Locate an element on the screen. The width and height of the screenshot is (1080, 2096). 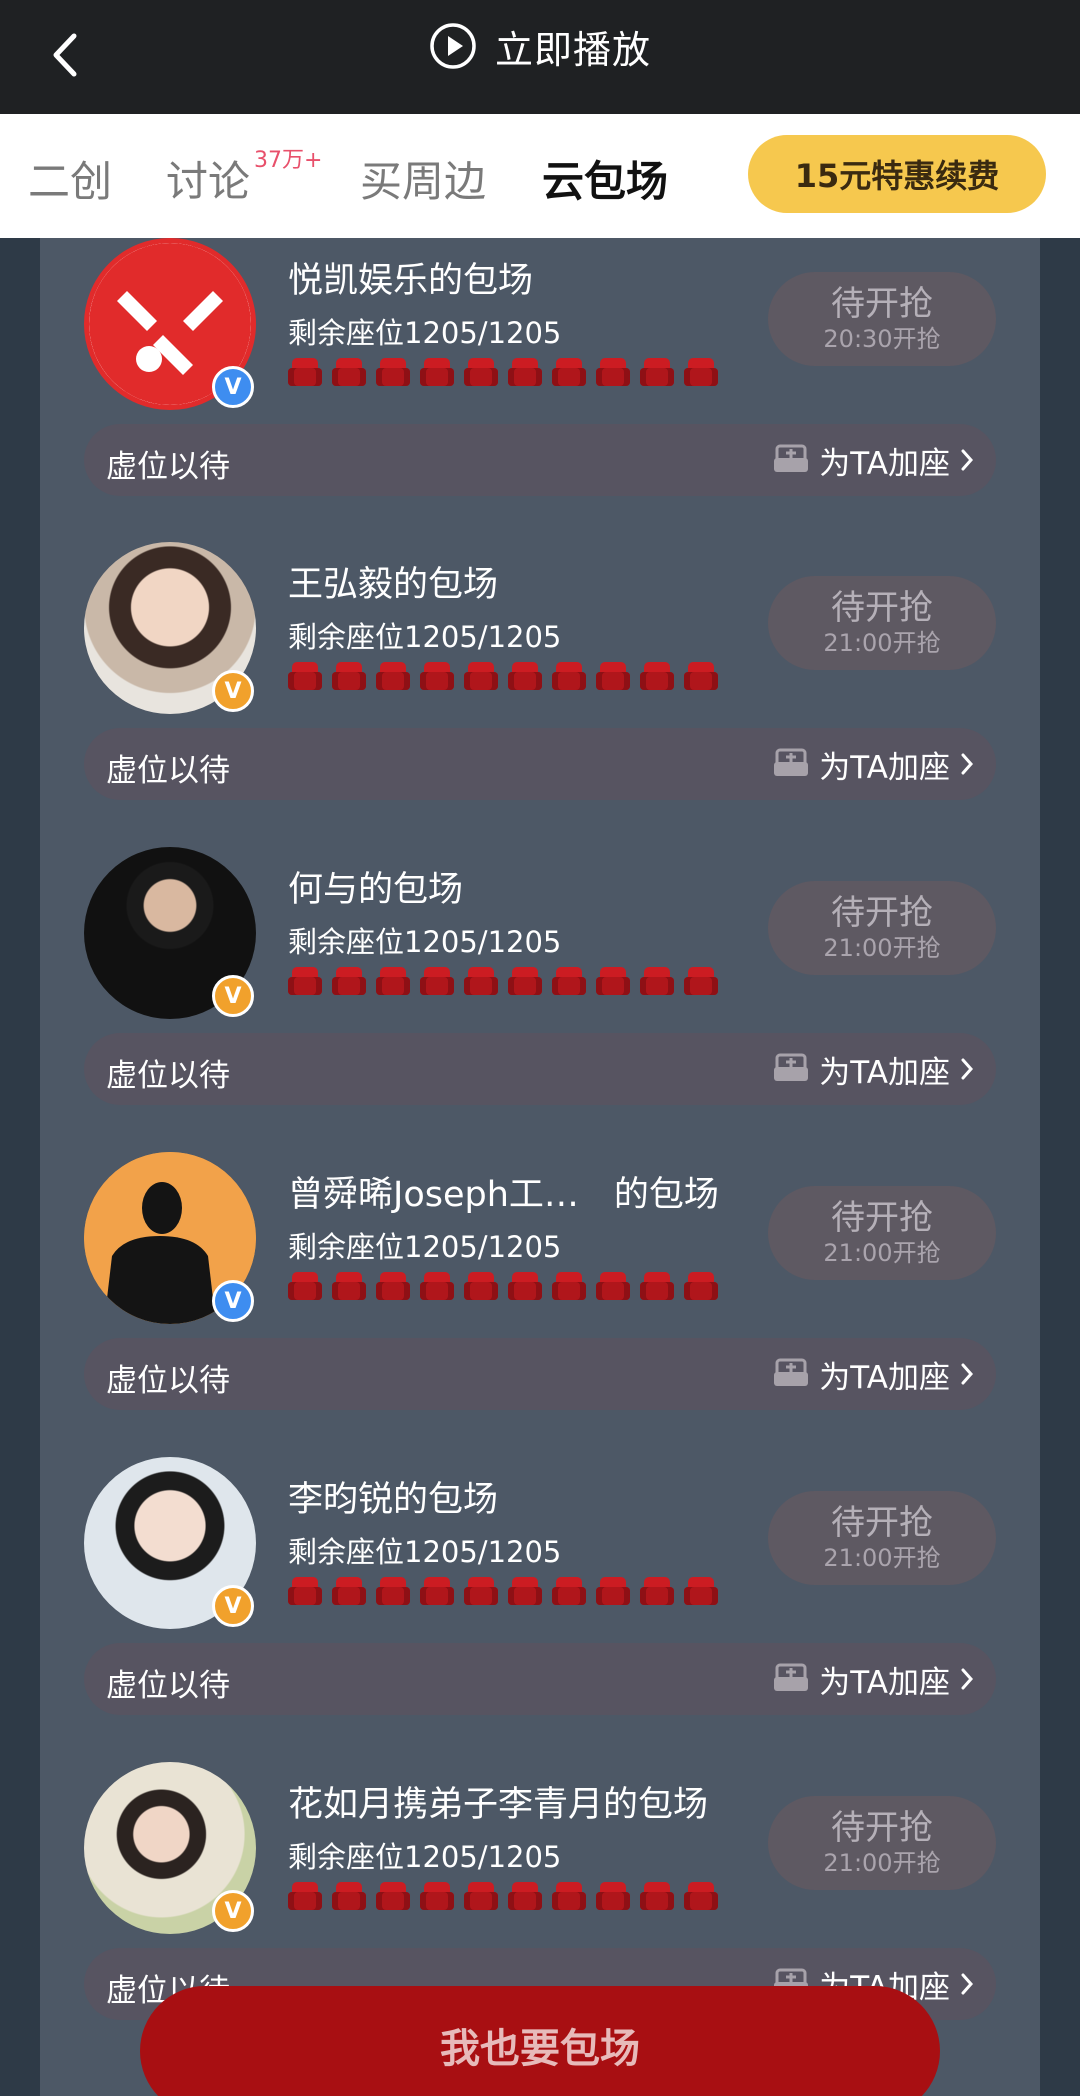
booking-title: 花如月携弟子李青月的包场 is located at coordinates (498, 1805).